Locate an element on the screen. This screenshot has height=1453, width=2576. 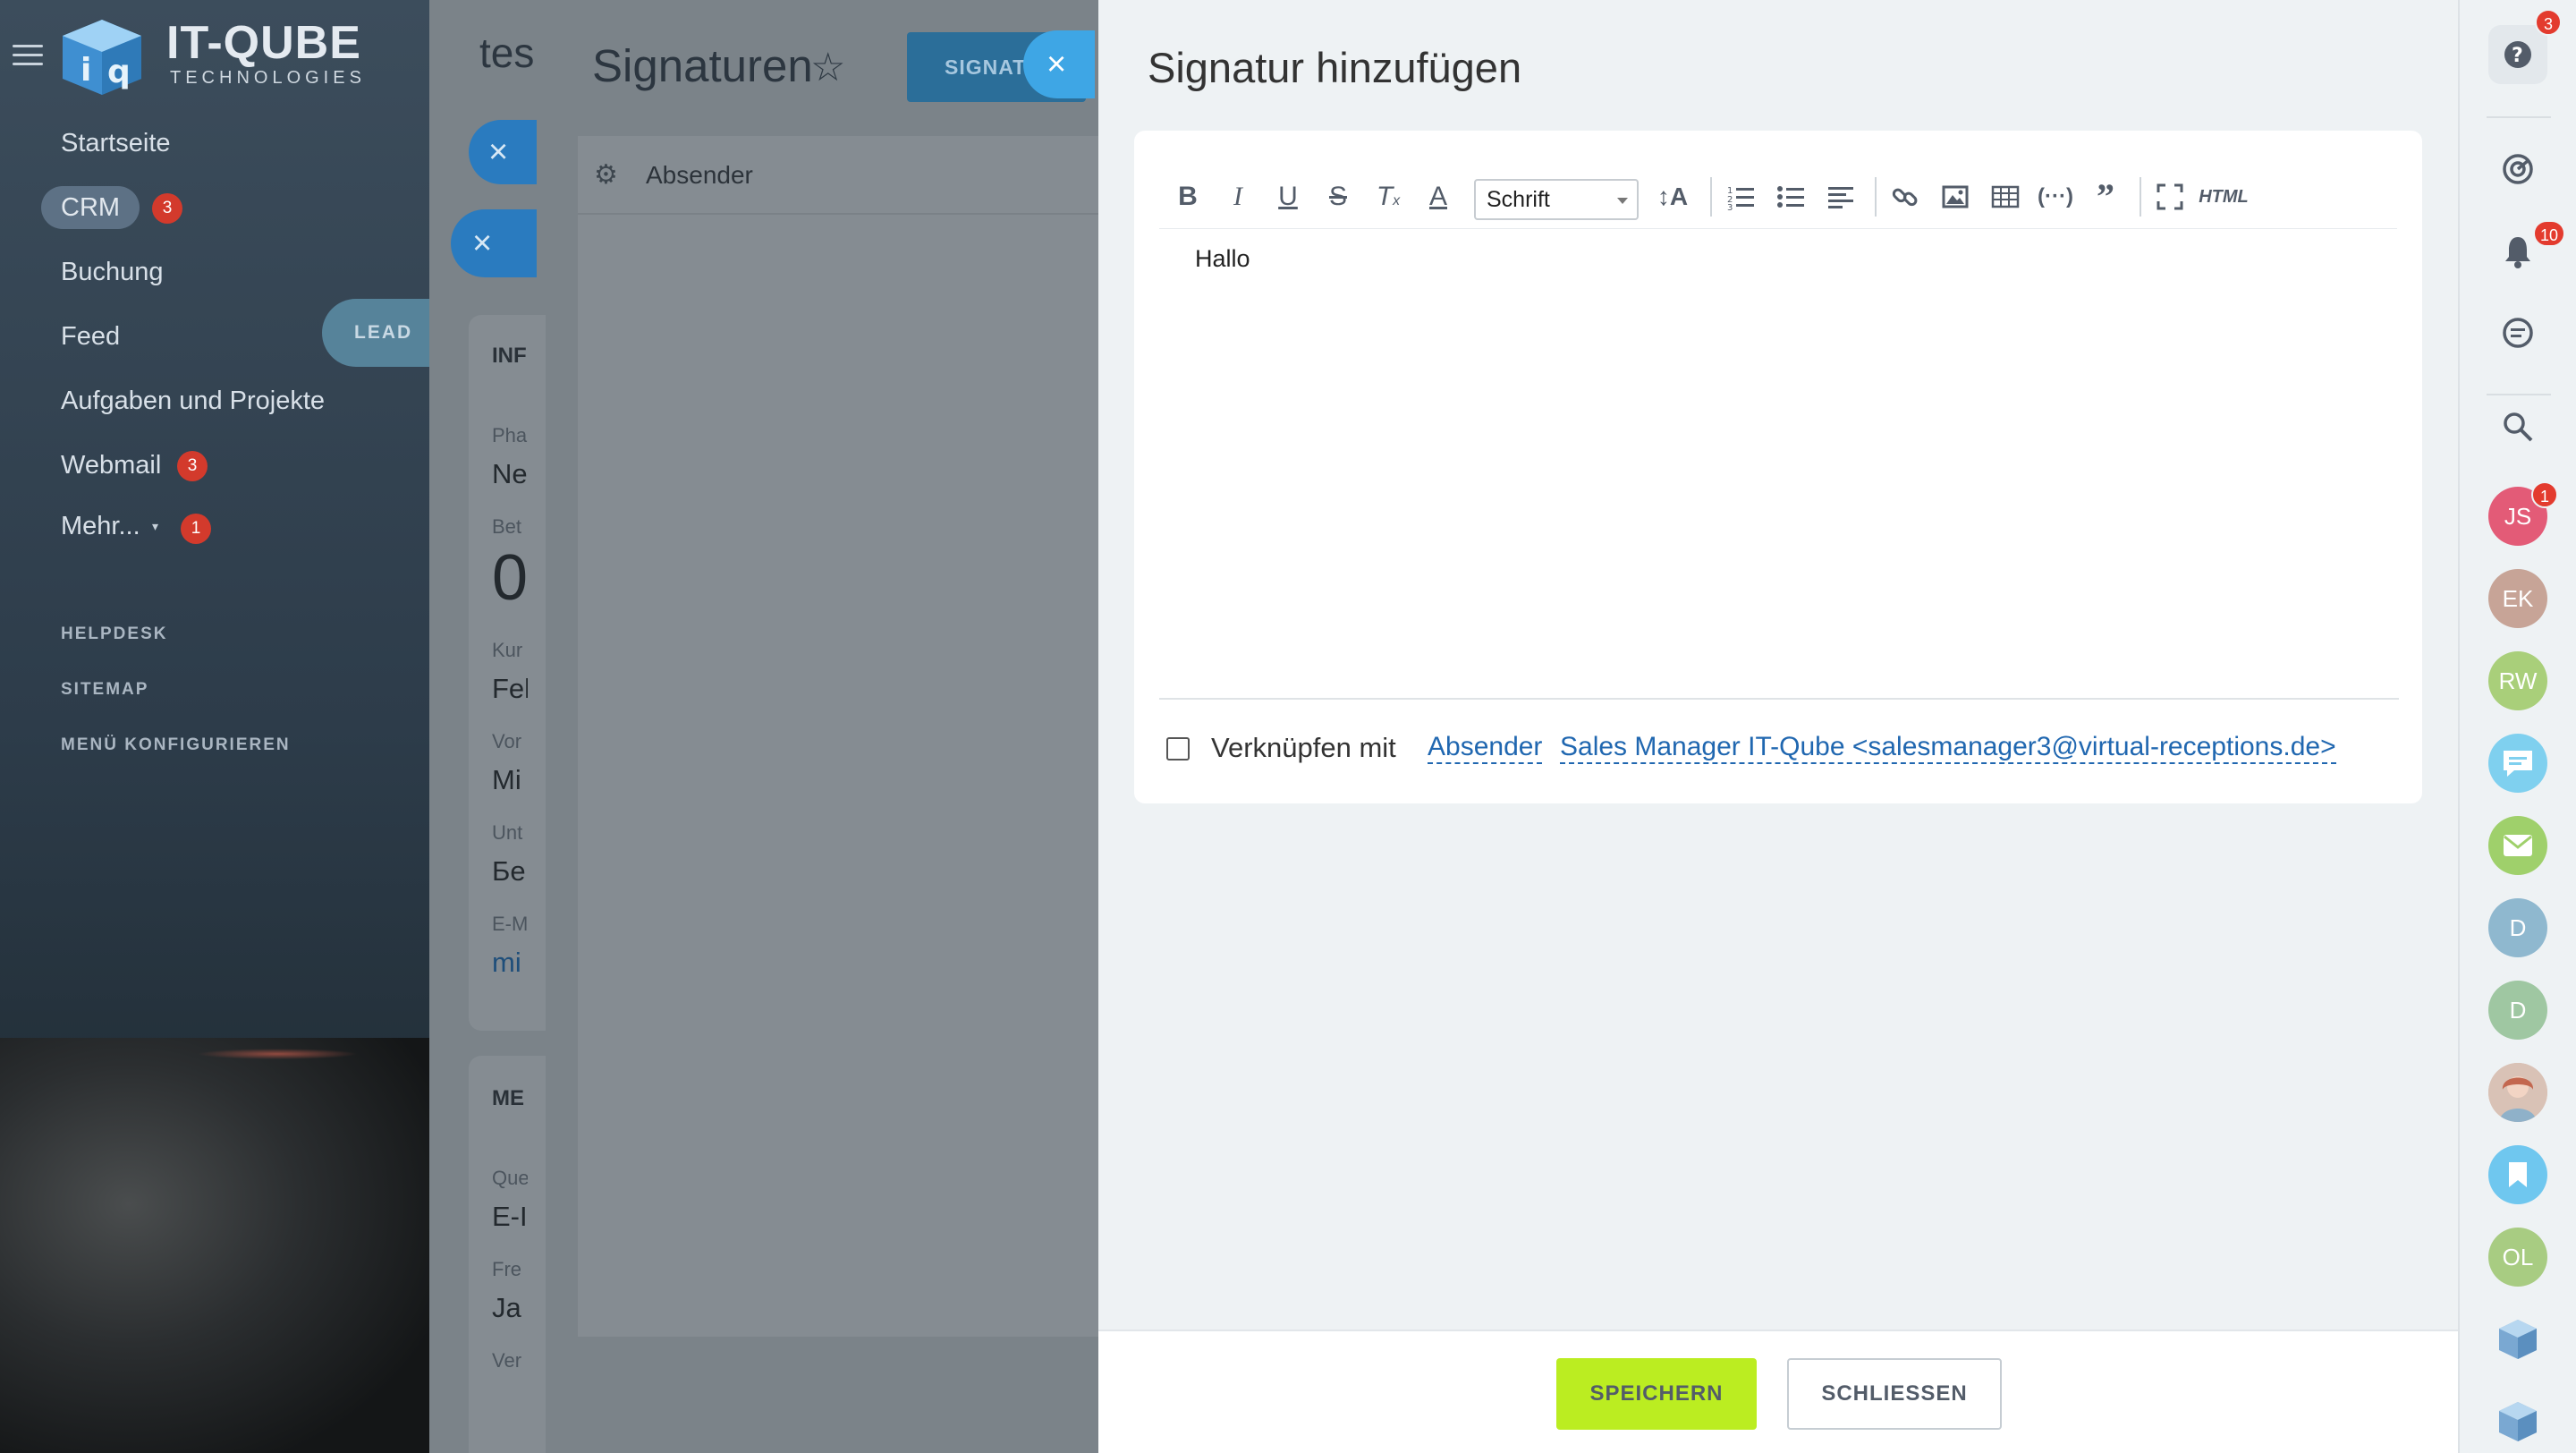
search-icon is located at coordinates (2517, 426).